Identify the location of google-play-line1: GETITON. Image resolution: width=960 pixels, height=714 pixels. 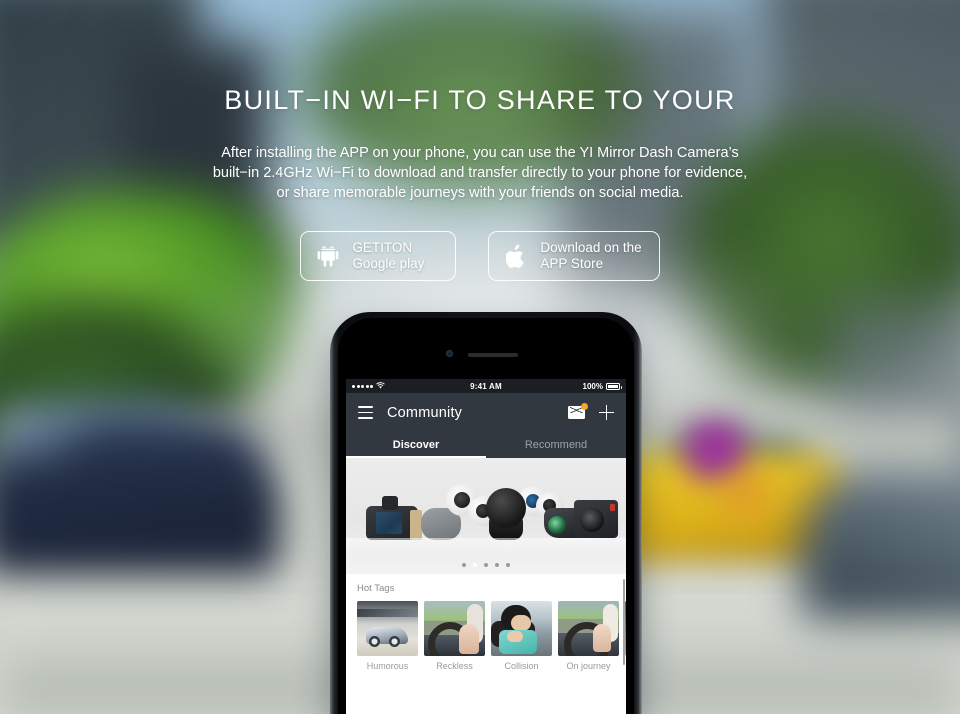
(382, 247).